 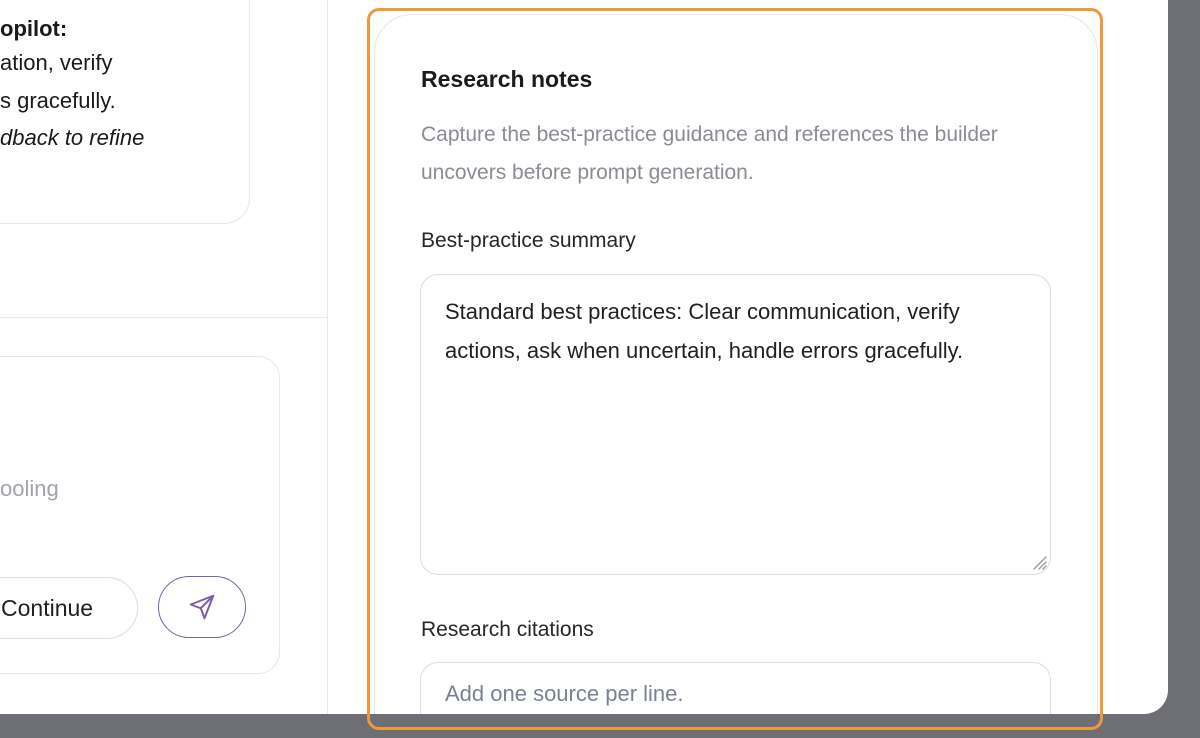 What do you see at coordinates (163, 317) in the screenshot?
I see `chat-divider` at bounding box center [163, 317].